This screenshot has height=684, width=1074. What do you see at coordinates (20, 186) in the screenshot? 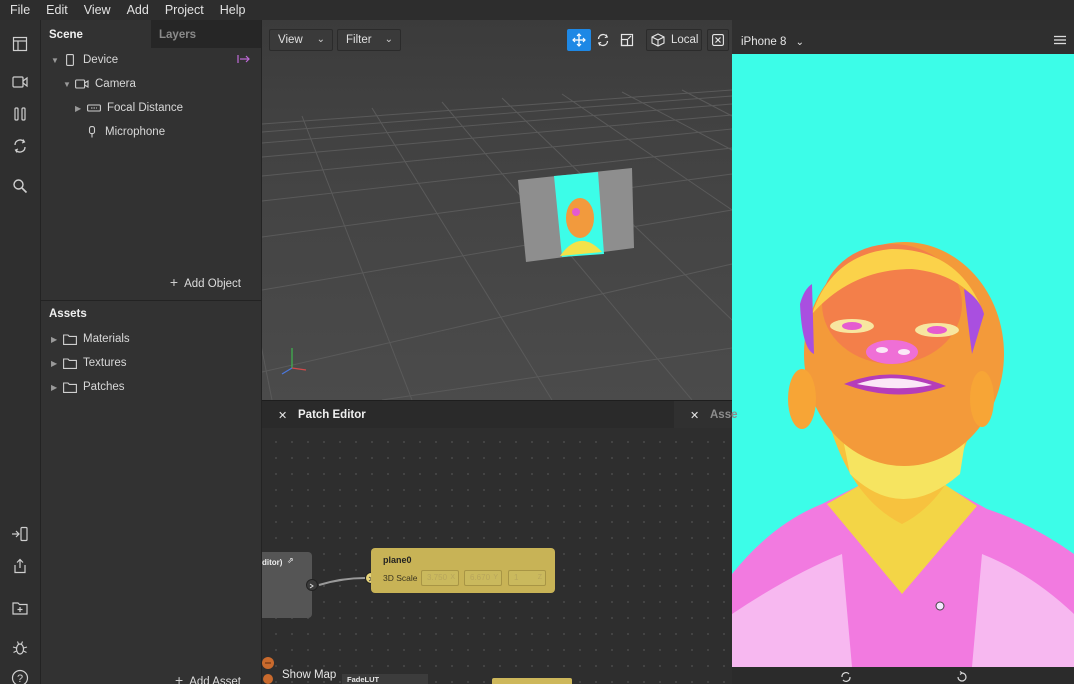
I see `search-icon` at bounding box center [20, 186].